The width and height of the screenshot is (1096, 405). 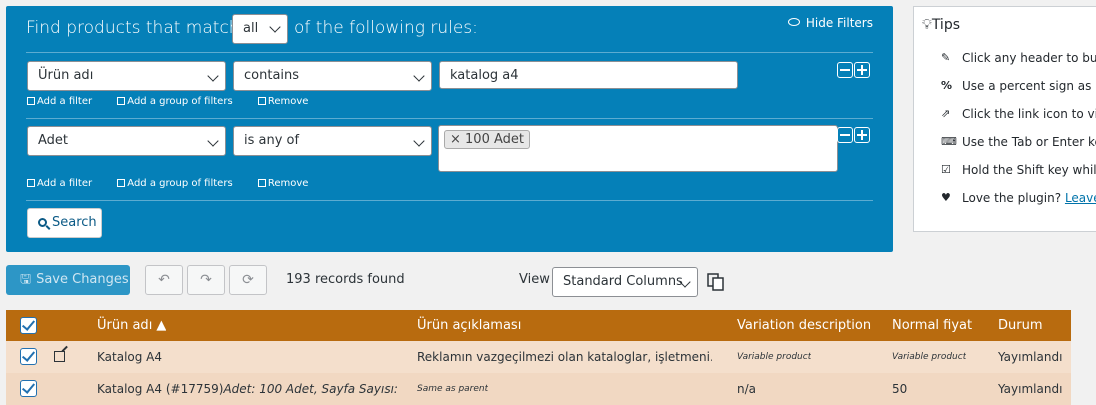 I want to click on eye-icon, so click(x=793, y=22).